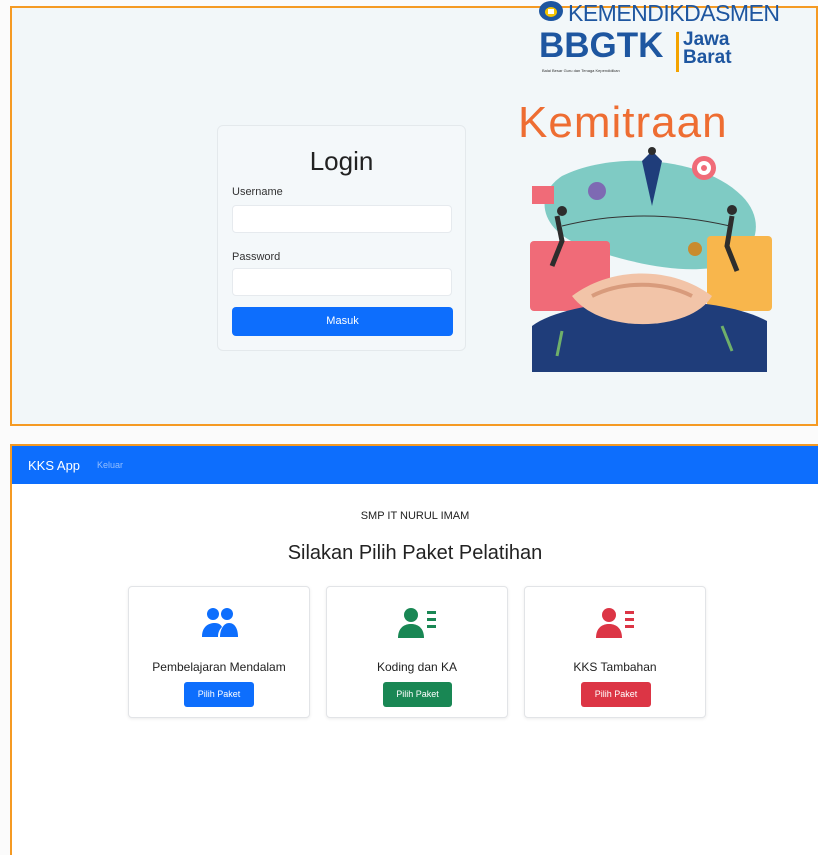 This screenshot has height=855, width=818. I want to click on package-card: KKS Tambahan Pilih Paket, so click(615, 652).